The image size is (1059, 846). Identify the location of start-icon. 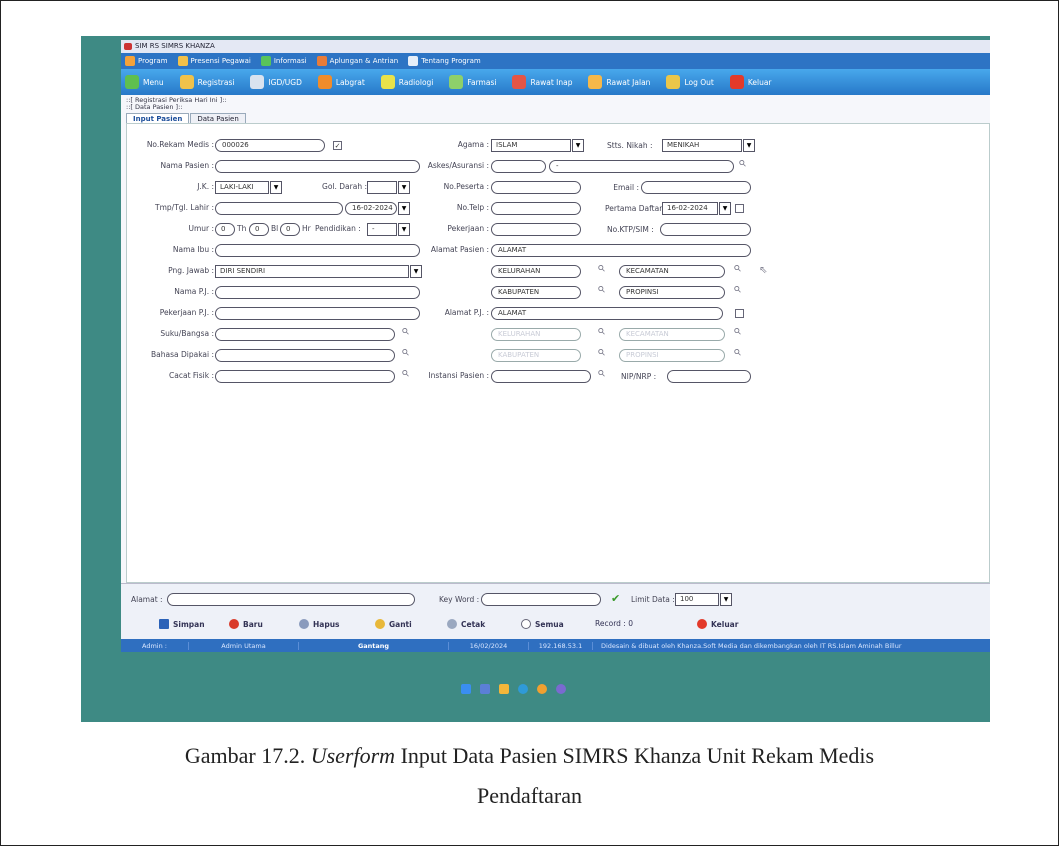
(466, 689).